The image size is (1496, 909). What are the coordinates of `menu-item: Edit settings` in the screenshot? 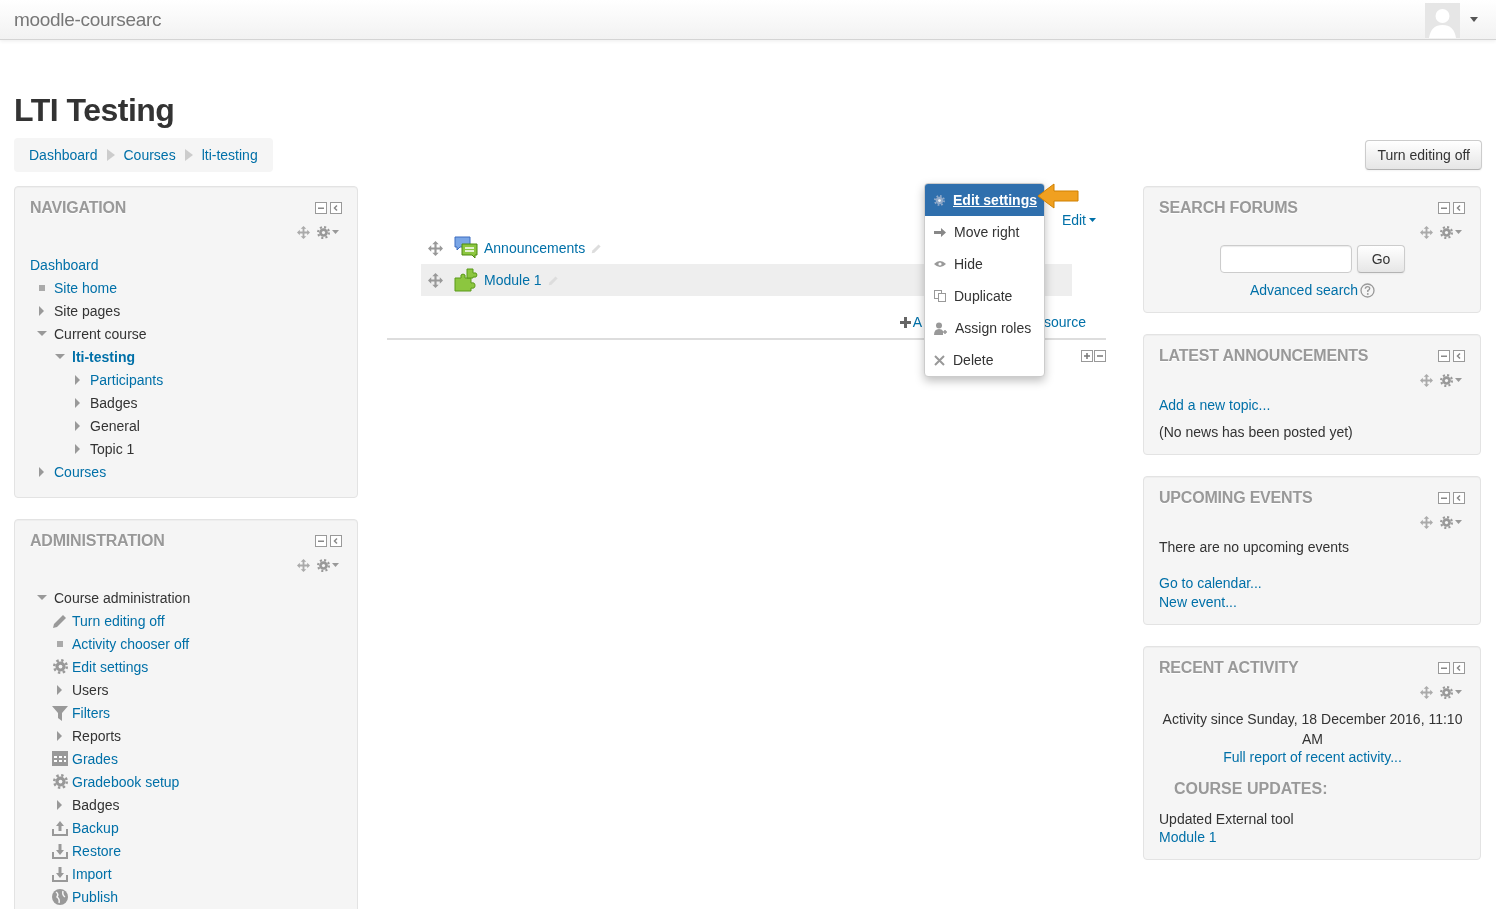 It's located at (984, 200).